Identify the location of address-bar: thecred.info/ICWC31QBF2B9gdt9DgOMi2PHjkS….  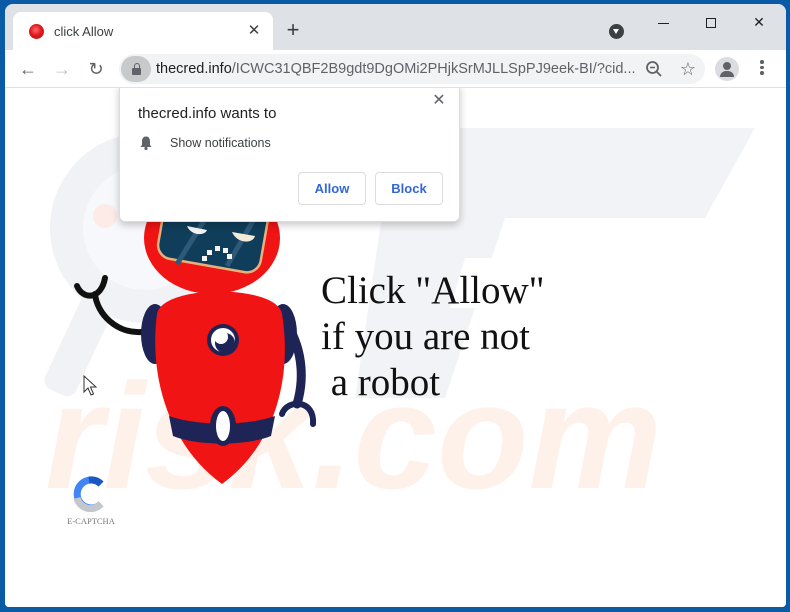
(412, 69).